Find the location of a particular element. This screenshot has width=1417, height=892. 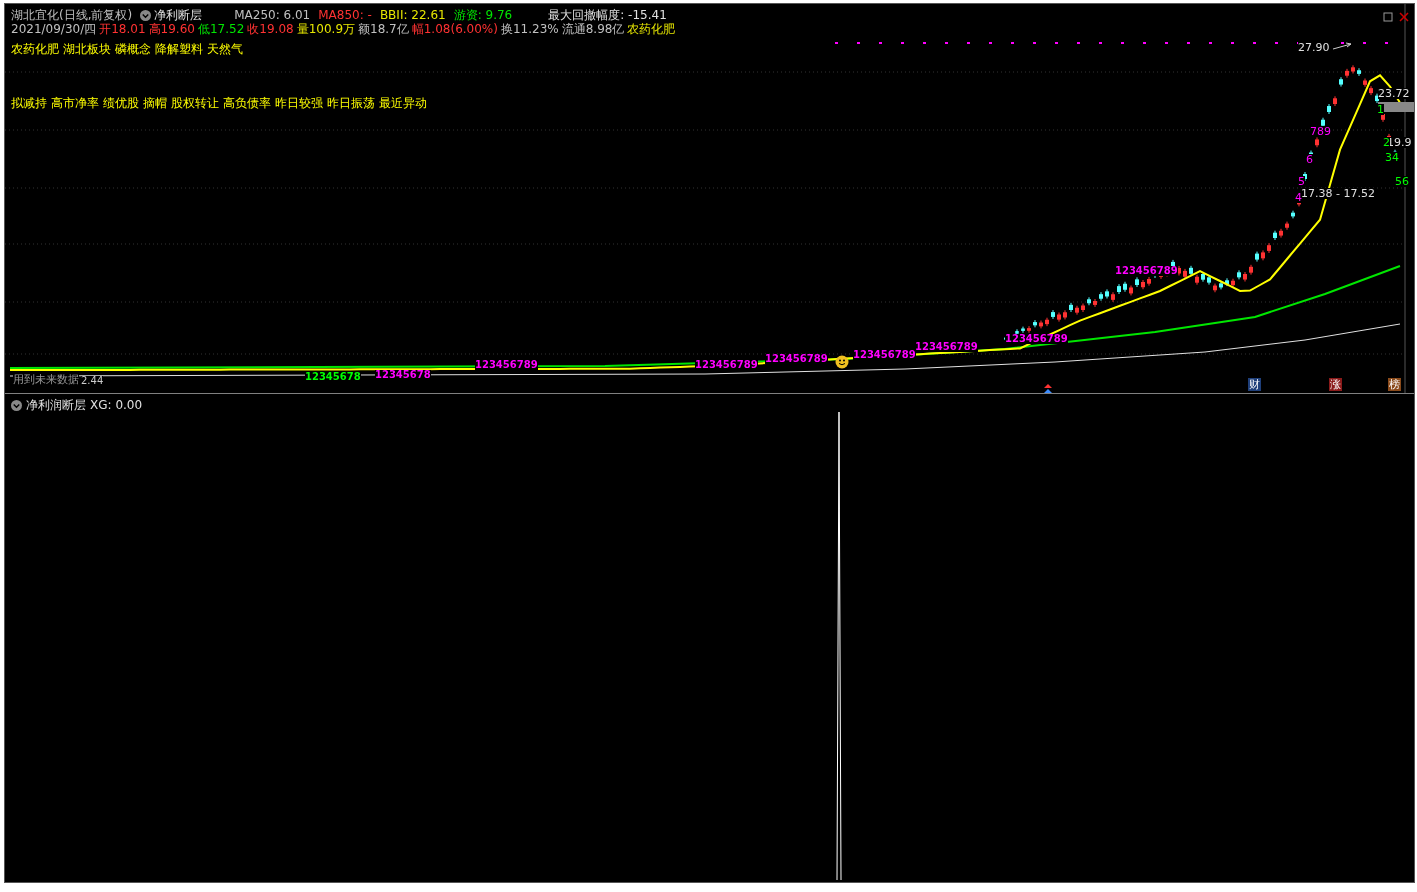

concept-tag: 降解塑料 is located at coordinates (179, 49).